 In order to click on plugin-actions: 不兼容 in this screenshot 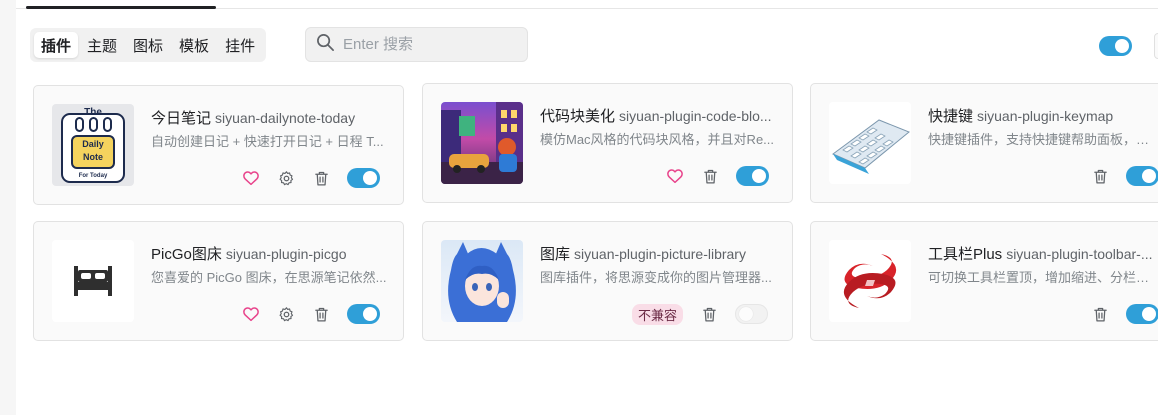, I will do `click(700, 314)`.